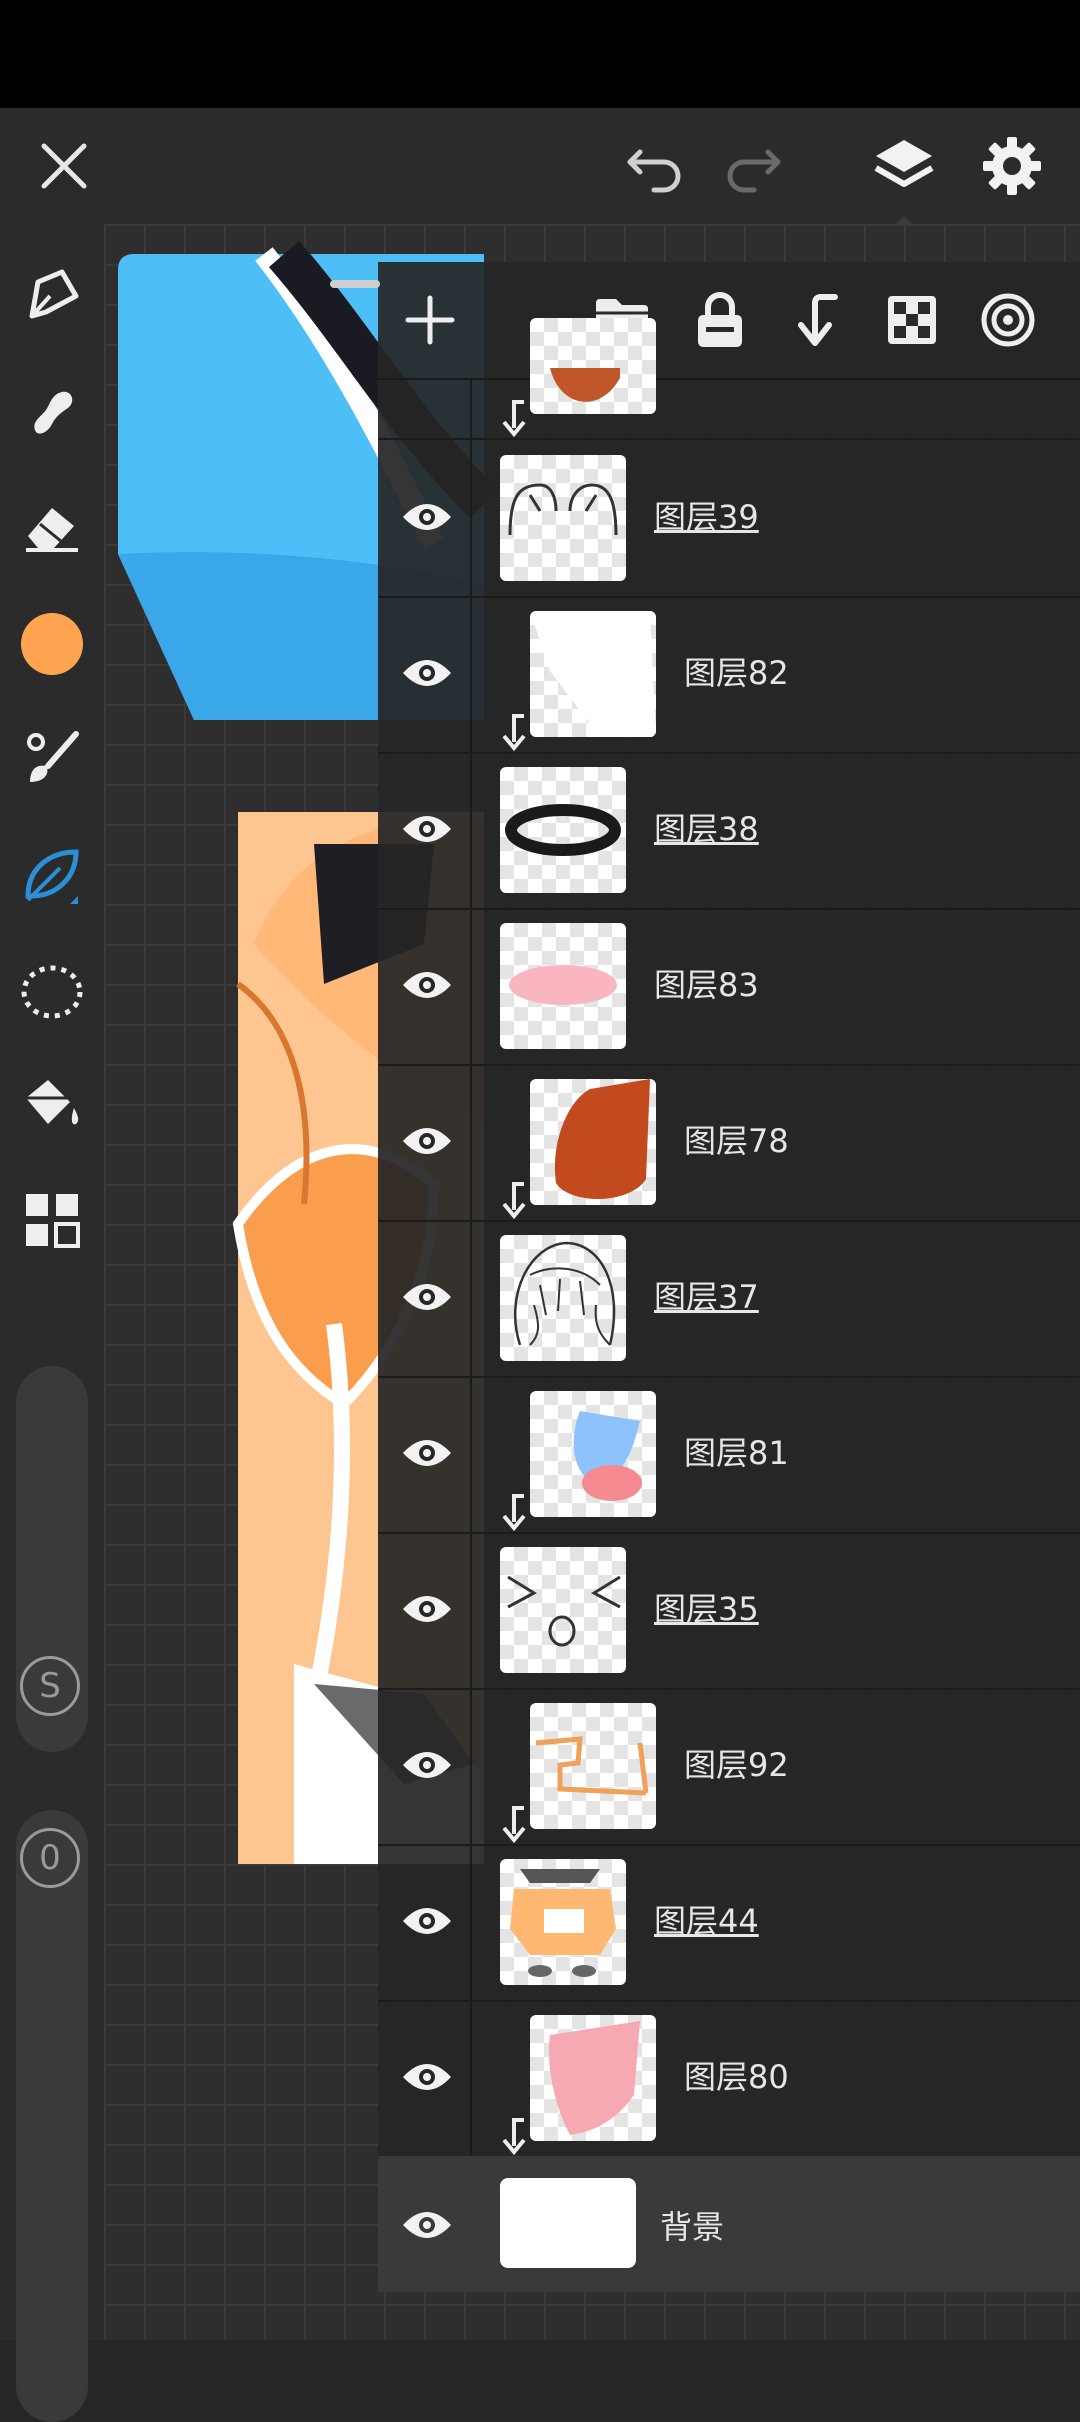 The height and width of the screenshot is (2422, 1080). I want to click on panel-handle, so click(355, 284).